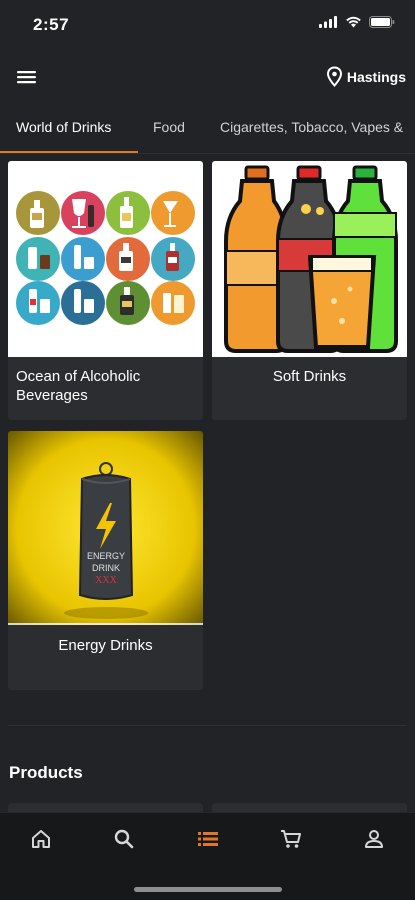 The image size is (415, 900). Describe the element at coordinates (309, 259) in the screenshot. I see `soft-drink-bottles` at that location.